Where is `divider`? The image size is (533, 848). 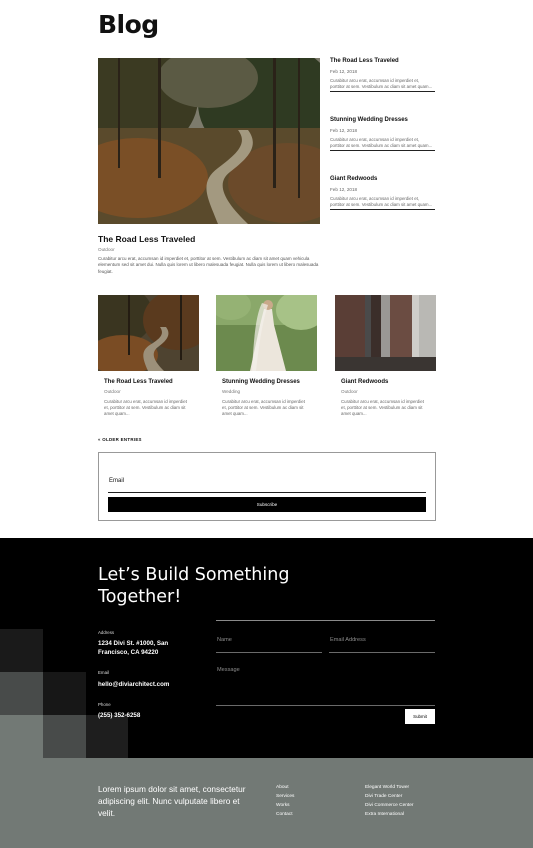 divider is located at coordinates (325, 620).